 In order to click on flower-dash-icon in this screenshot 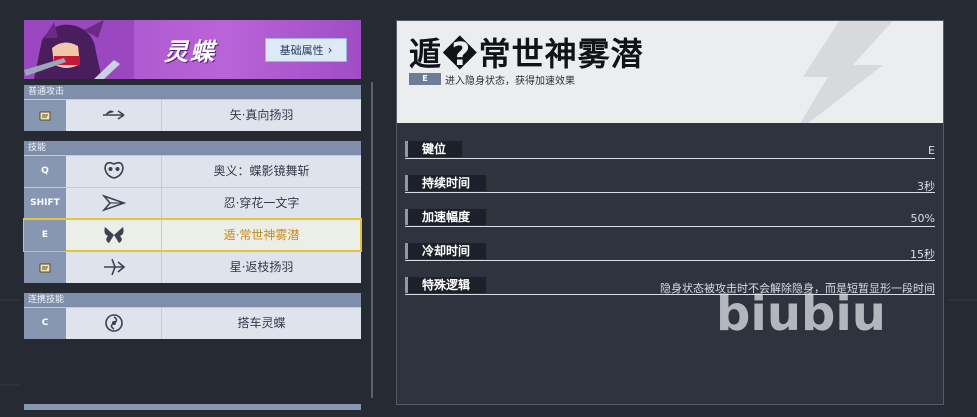, I will do `click(114, 203)`.